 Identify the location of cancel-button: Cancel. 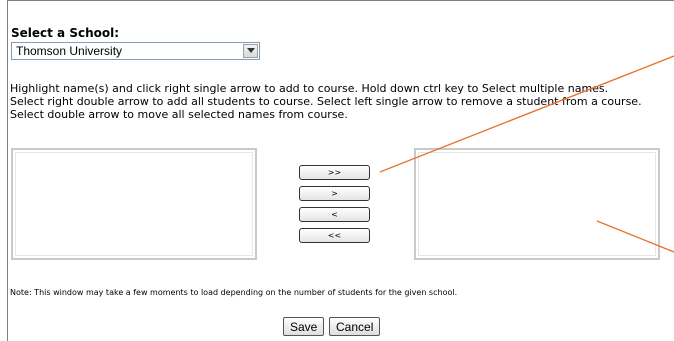
(355, 326).